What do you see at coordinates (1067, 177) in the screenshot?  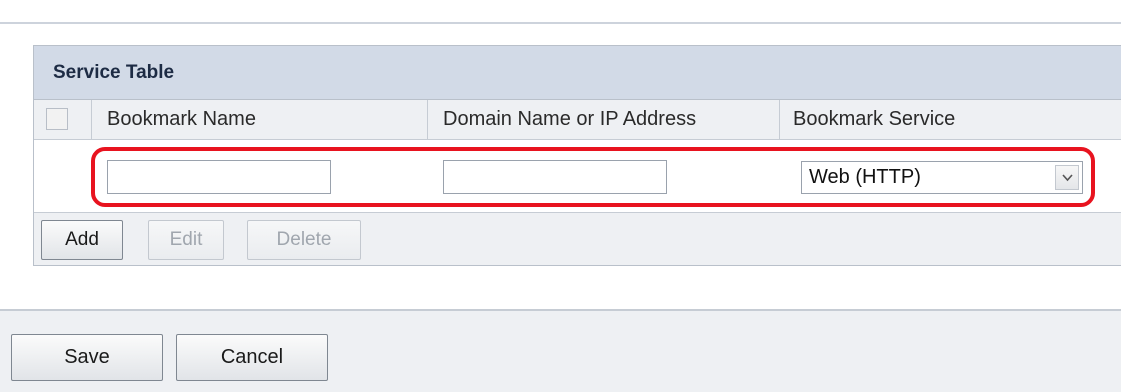 I see `chevron-down-icon` at bounding box center [1067, 177].